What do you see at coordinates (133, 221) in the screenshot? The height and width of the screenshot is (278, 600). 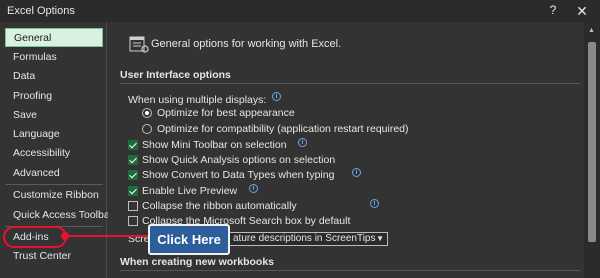 I see `checkbox-collapse-search` at bounding box center [133, 221].